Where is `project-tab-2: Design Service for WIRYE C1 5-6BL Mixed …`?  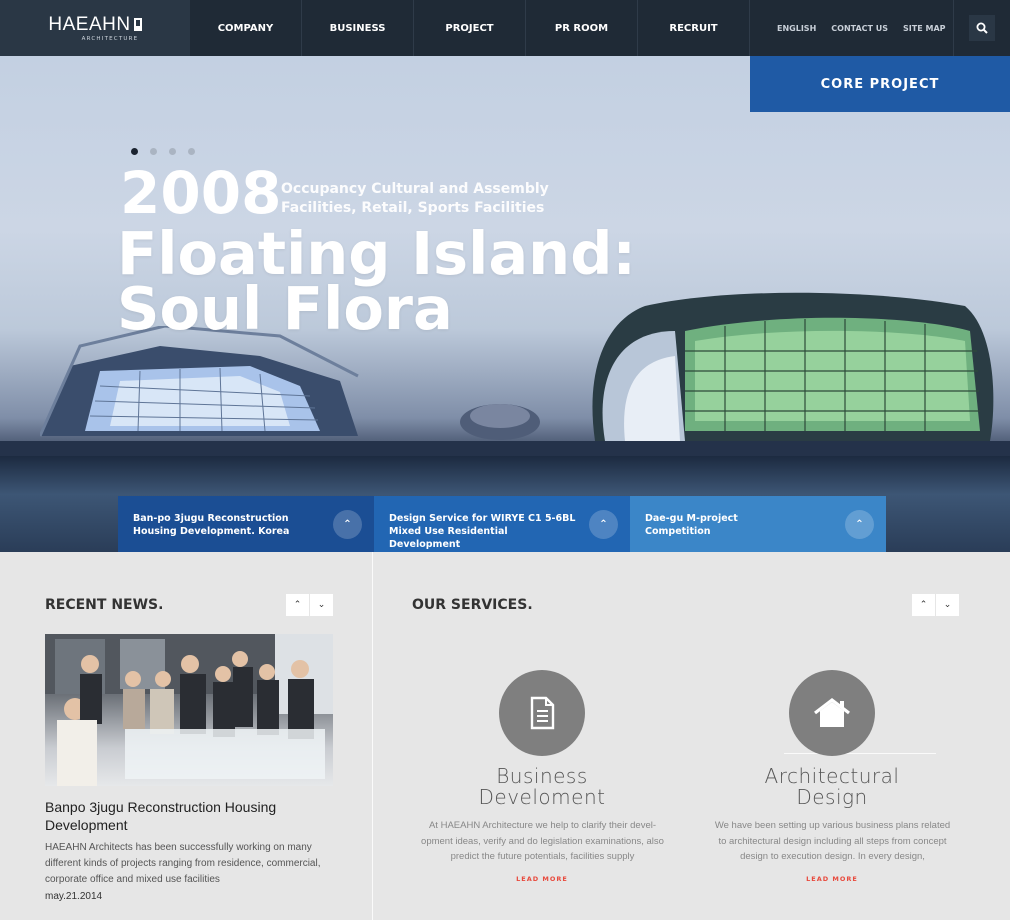 project-tab-2: Design Service for WIRYE C1 5-6BL Mixed … is located at coordinates (502, 524).